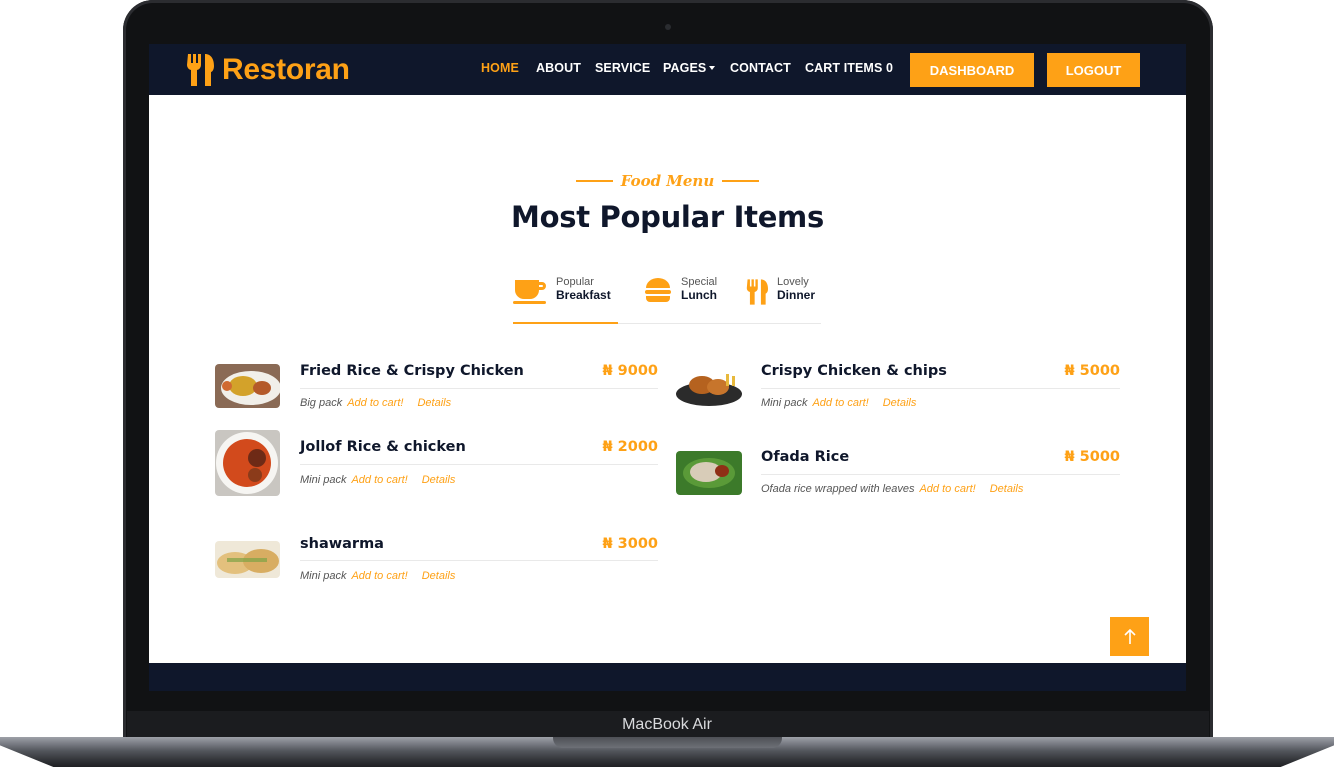 This screenshot has width=1334, height=767. Describe the element at coordinates (972, 70) in the screenshot. I see `dashboard-button: DASHBOARD` at that location.